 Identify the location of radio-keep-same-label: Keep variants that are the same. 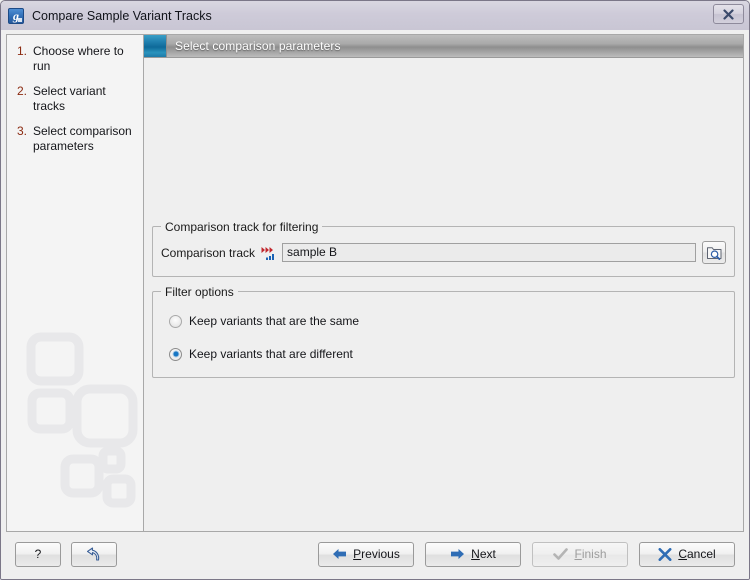
(274, 321).